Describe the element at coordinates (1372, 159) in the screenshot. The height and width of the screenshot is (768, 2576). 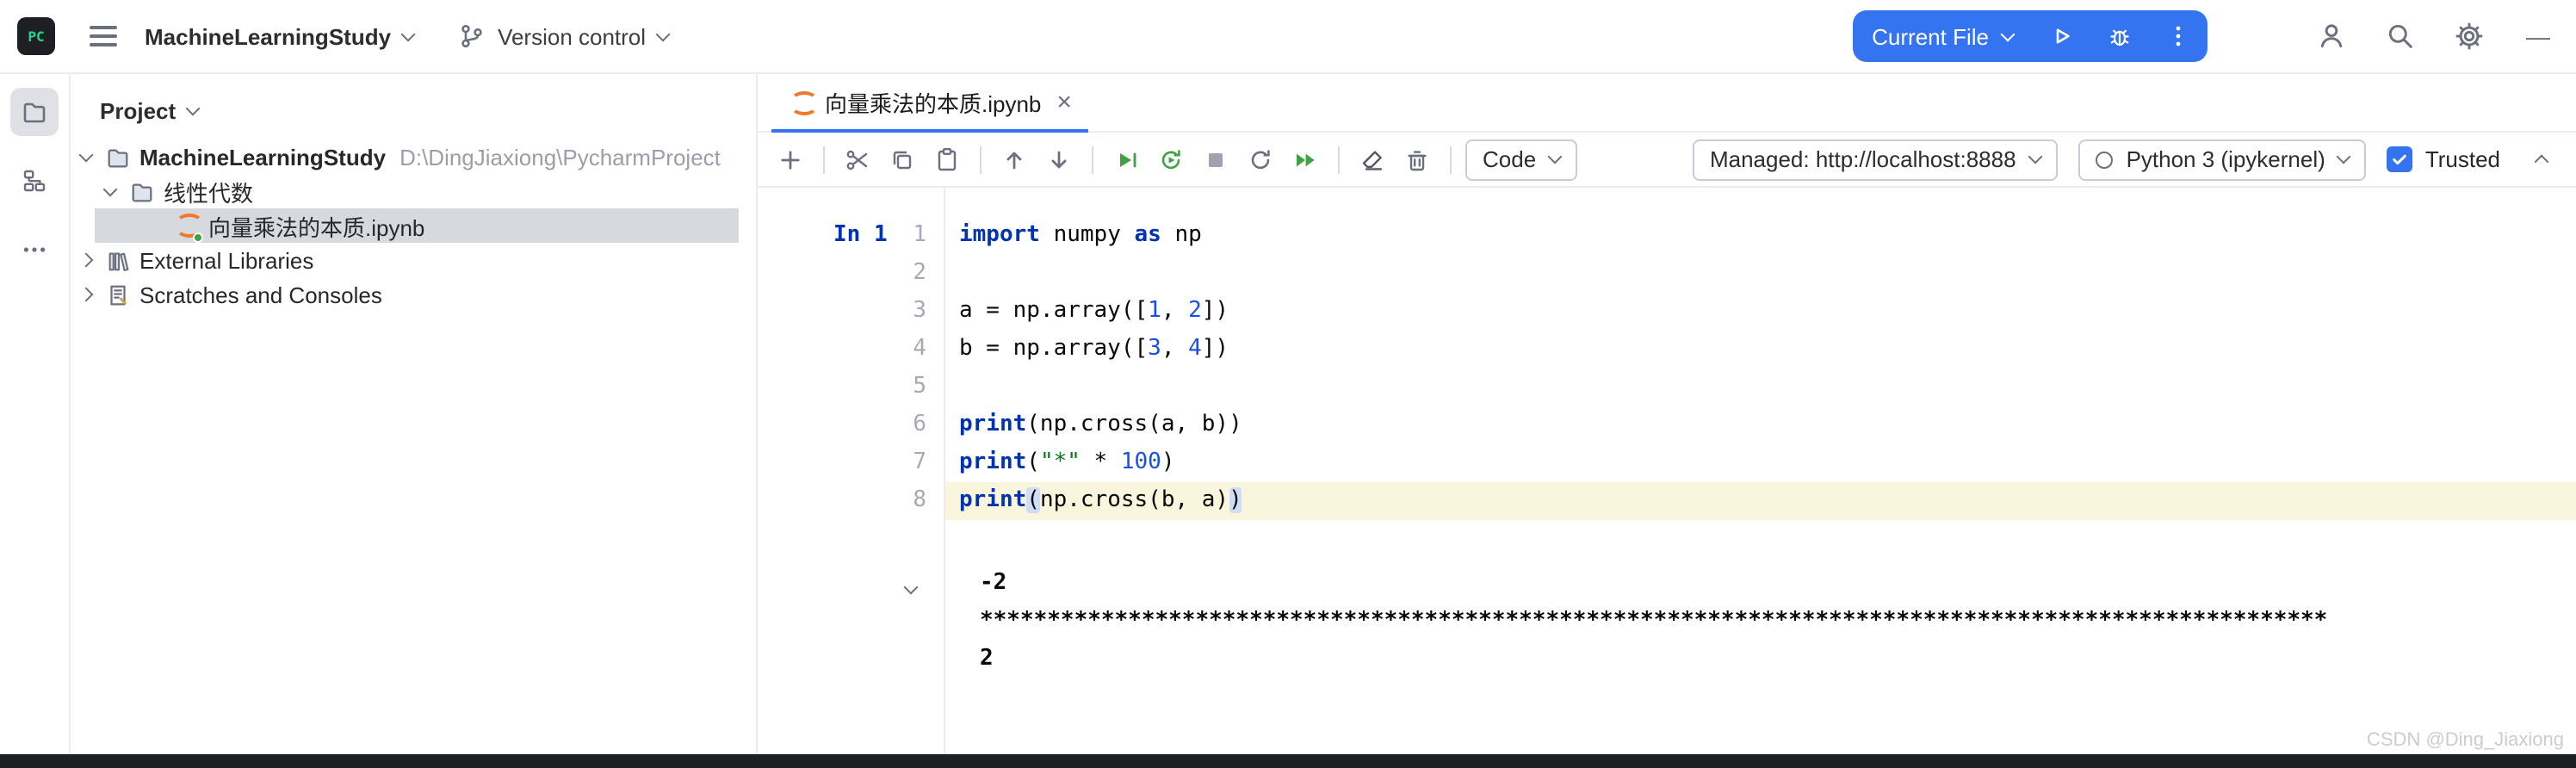
I see `clear-outputs-button` at that location.